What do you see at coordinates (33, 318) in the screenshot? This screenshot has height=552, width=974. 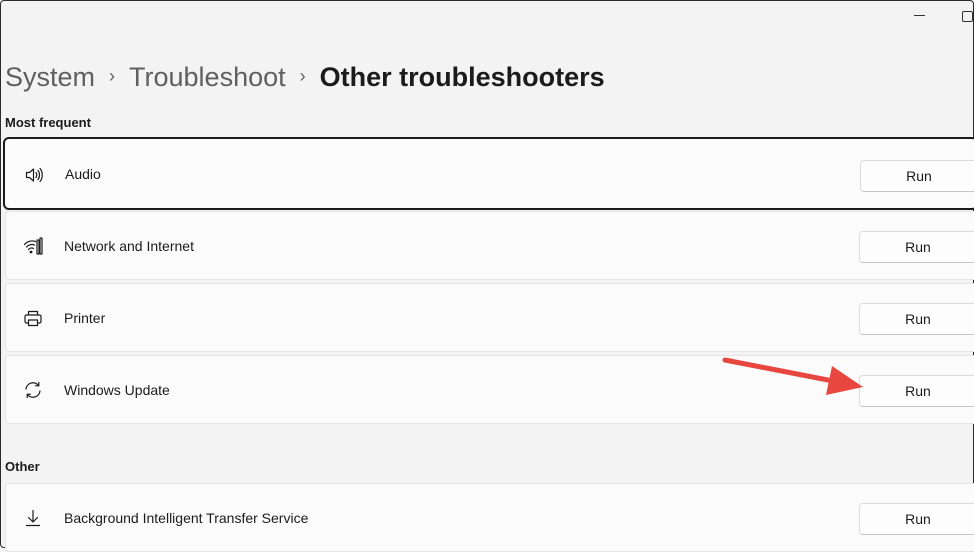 I see `printer-icon` at bounding box center [33, 318].